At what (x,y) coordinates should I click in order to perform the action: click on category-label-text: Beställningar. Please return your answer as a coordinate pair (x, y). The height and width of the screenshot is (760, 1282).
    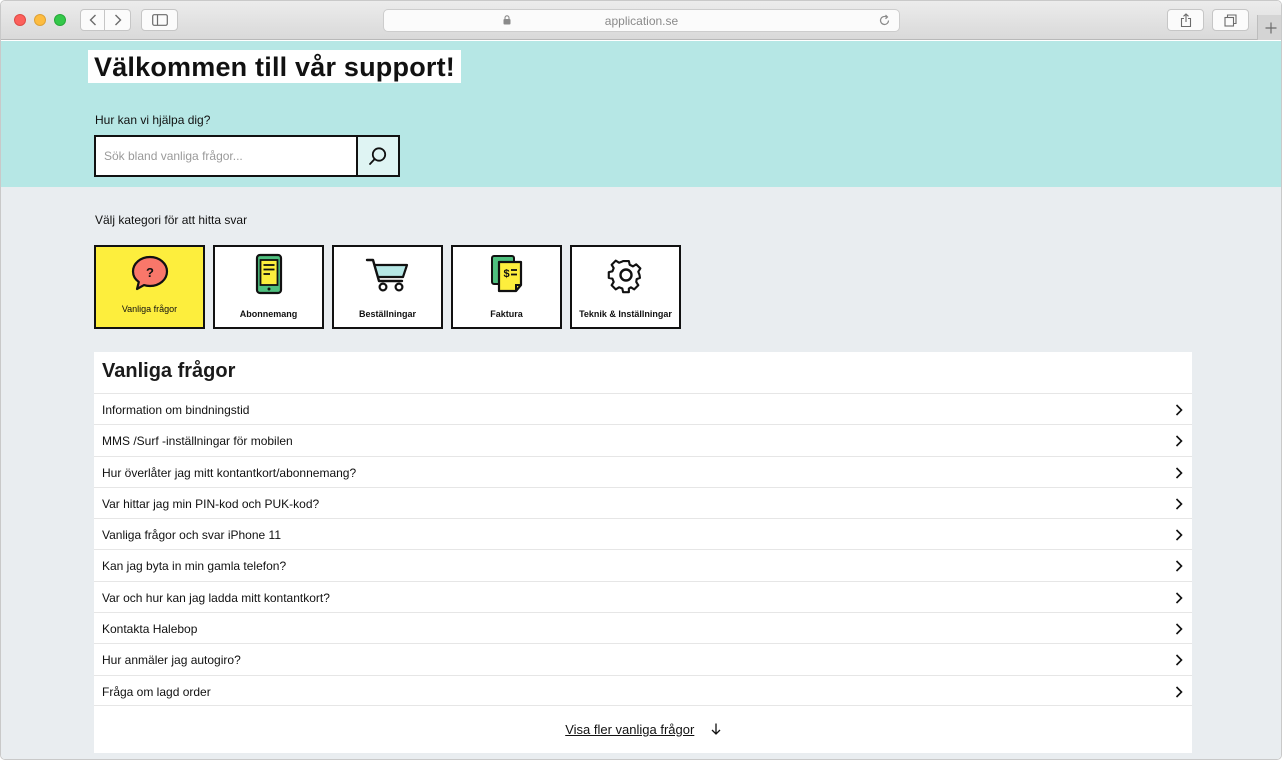
    Looking at the image, I should click on (387, 314).